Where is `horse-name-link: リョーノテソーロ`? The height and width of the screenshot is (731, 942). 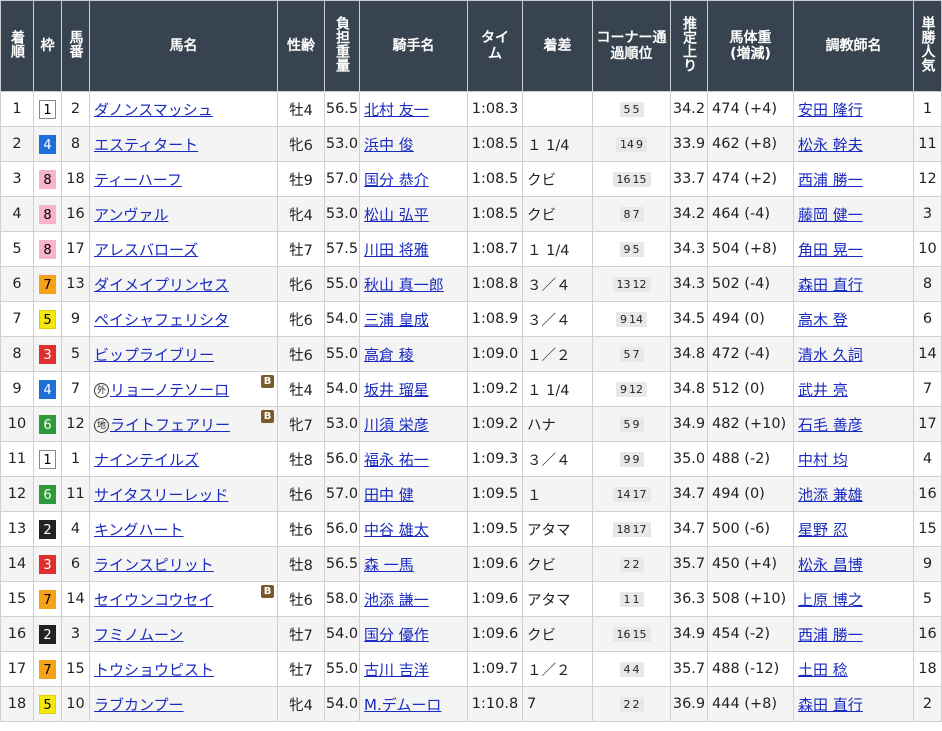
horse-name-link: リョーノテソーロ is located at coordinates (169, 390).